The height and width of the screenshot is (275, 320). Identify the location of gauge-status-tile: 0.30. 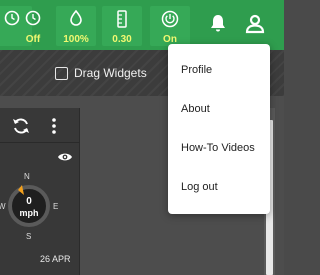
(122, 26).